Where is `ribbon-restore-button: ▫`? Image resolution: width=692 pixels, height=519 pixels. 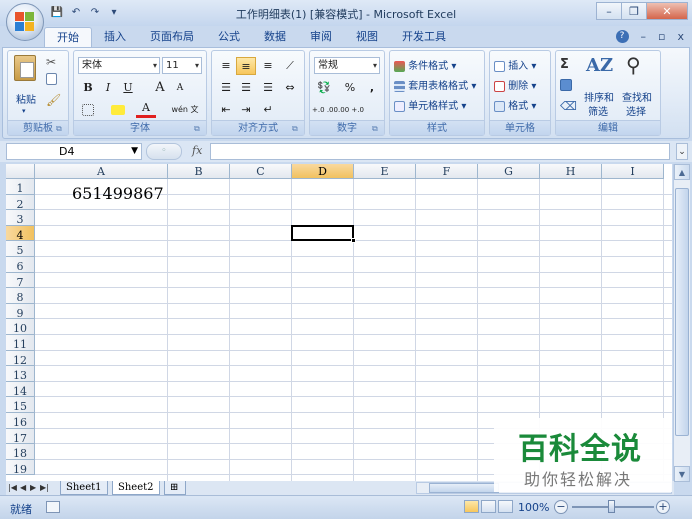
ribbon-restore-button: ▫ is located at coordinates (661, 36).